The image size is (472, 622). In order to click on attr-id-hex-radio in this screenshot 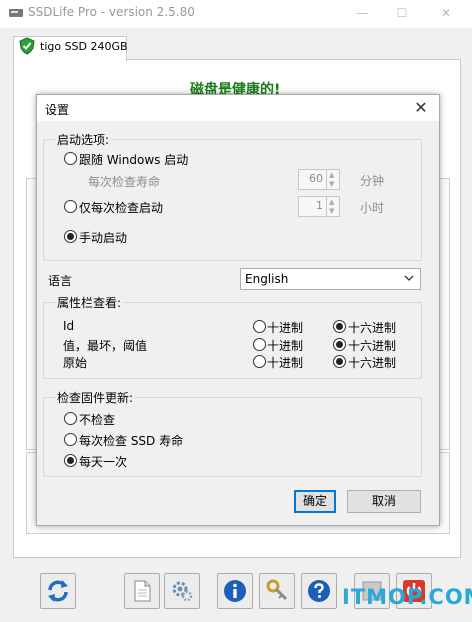, I will do `click(339, 326)`.